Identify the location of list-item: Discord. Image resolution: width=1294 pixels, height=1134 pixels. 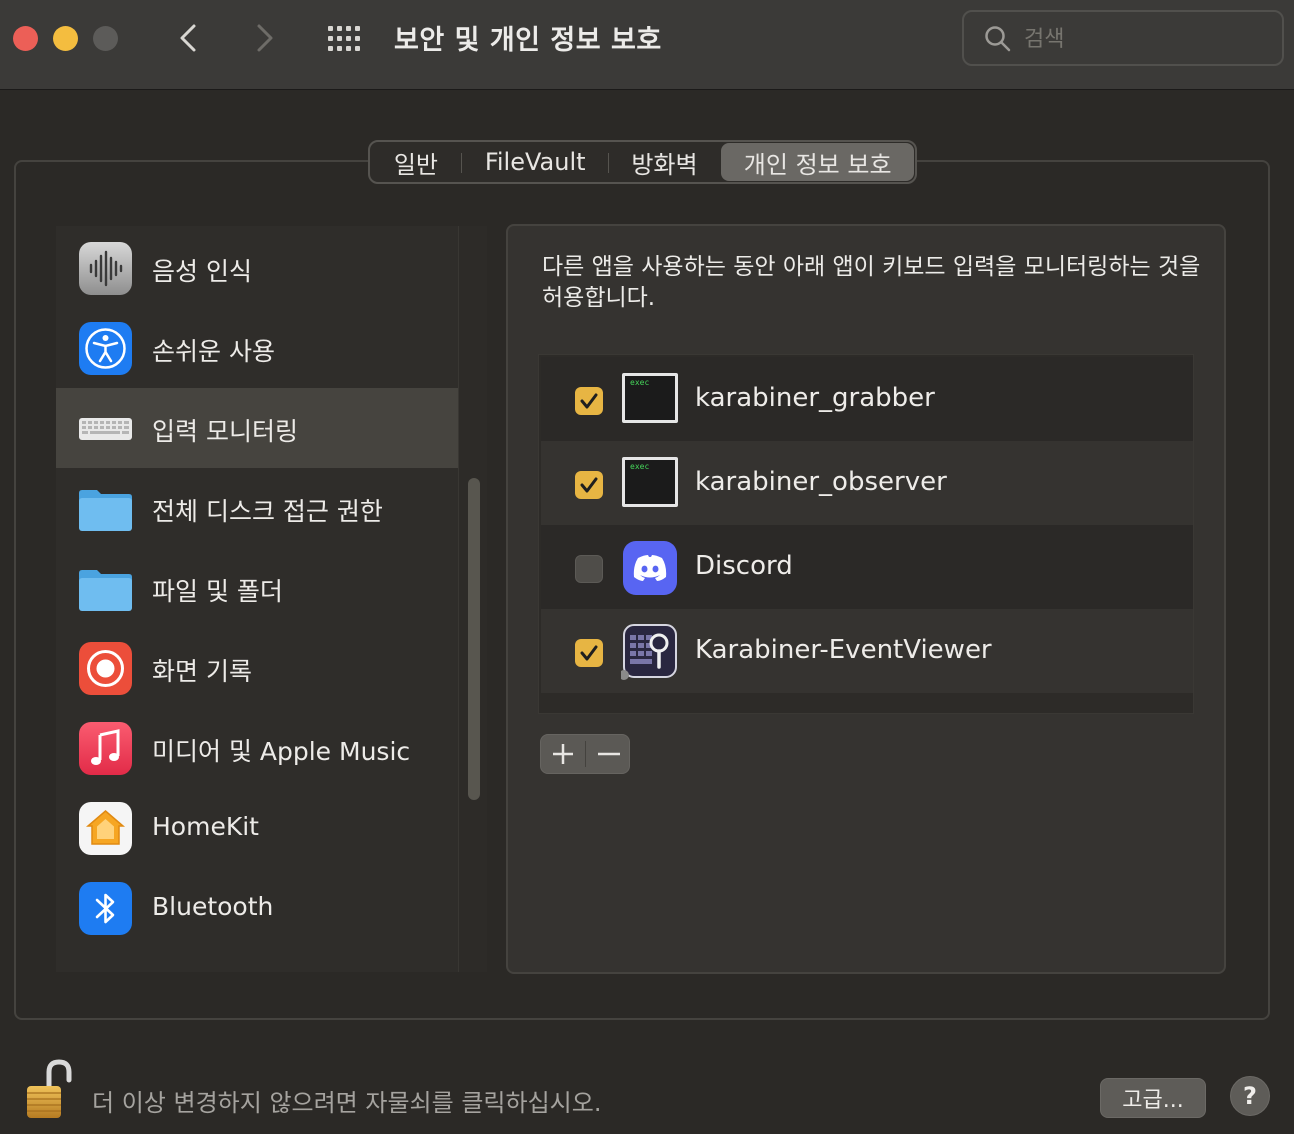
(867, 567).